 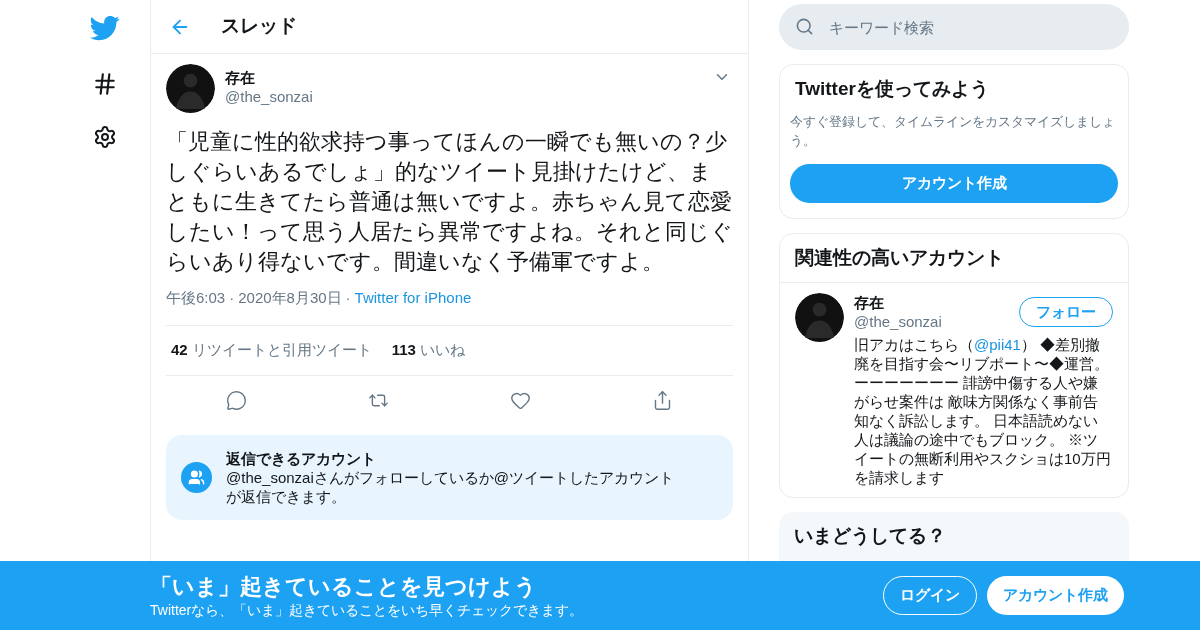 What do you see at coordinates (105, 28) in the screenshot?
I see `bird-logo-icon` at bounding box center [105, 28].